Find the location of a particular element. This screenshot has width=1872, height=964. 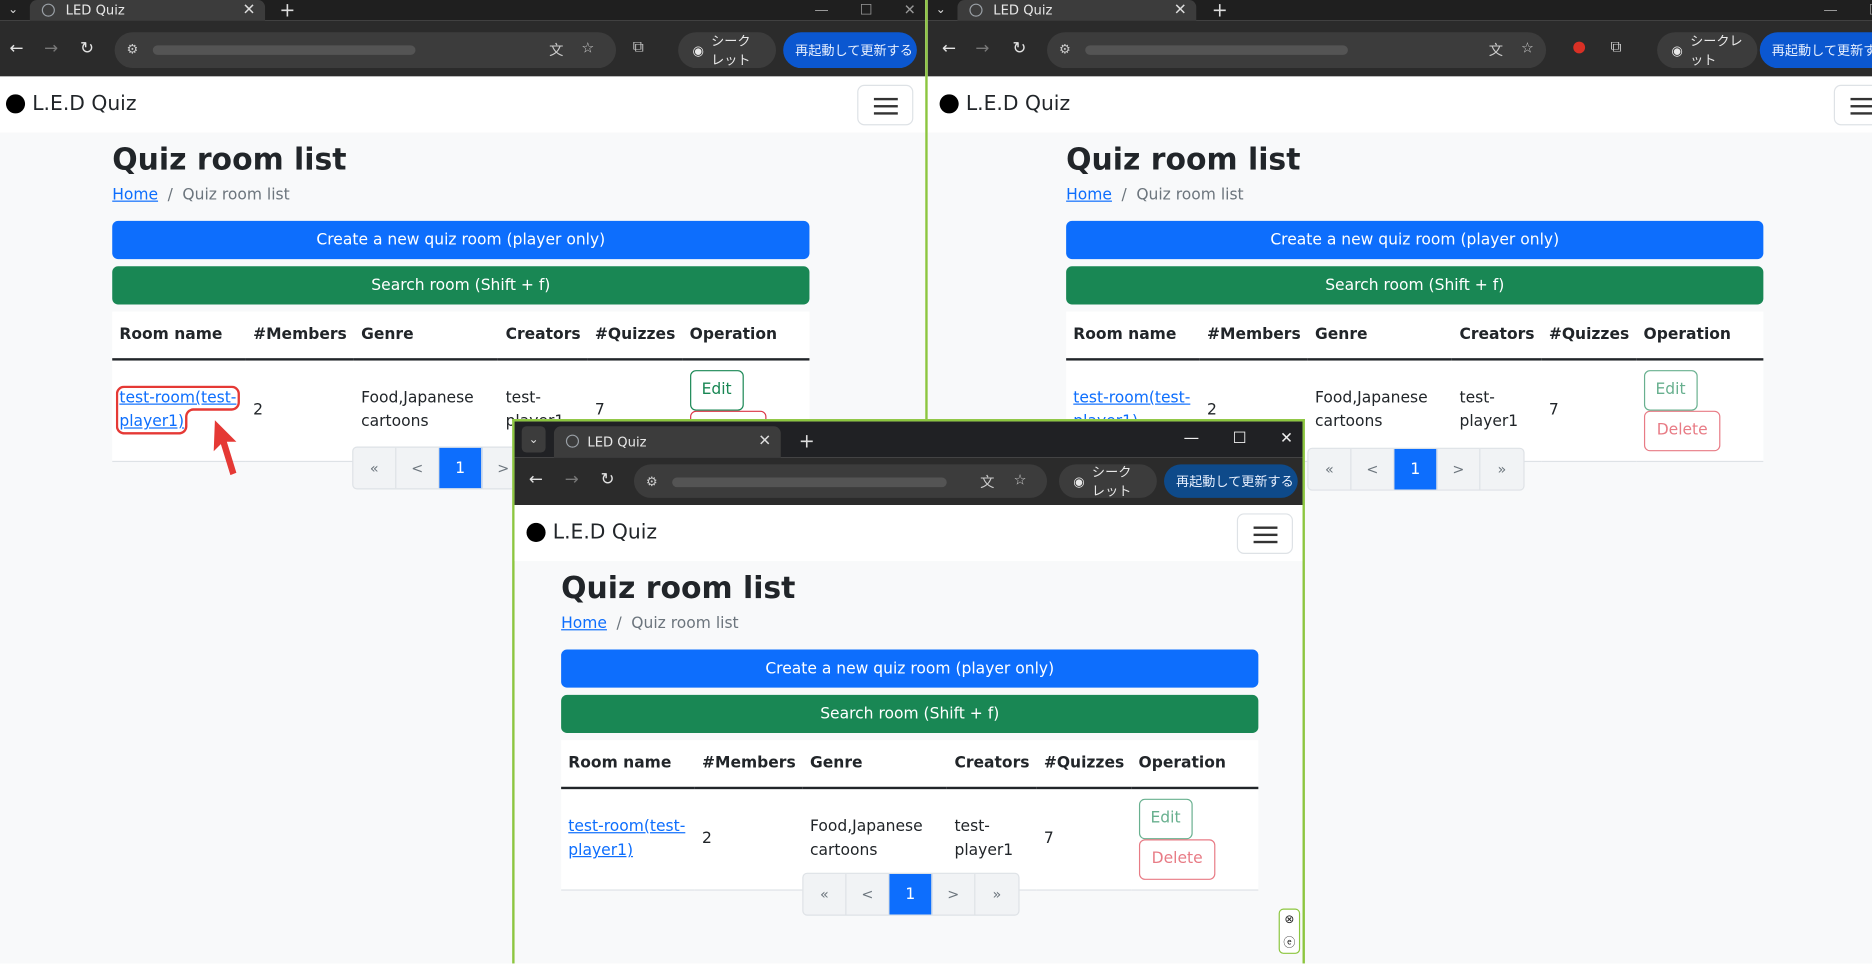

genre-line2: cartoons is located at coordinates (395, 422).